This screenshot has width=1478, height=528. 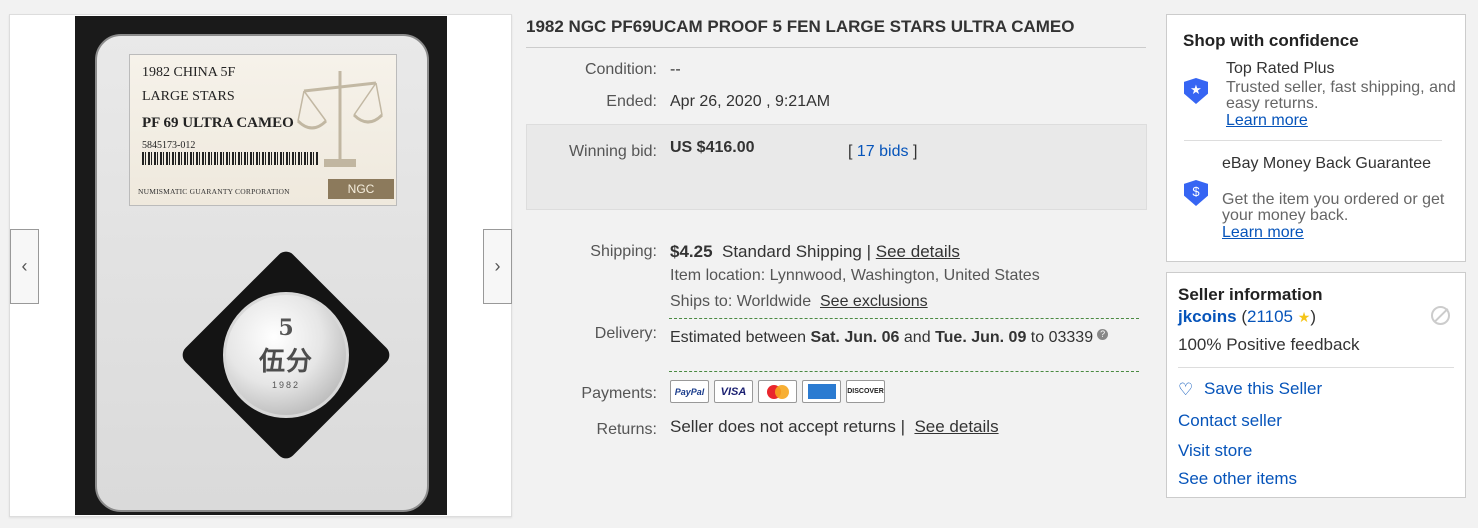 What do you see at coordinates (1316, 138) in the screenshot?
I see `shop-with-confidence-card` at bounding box center [1316, 138].